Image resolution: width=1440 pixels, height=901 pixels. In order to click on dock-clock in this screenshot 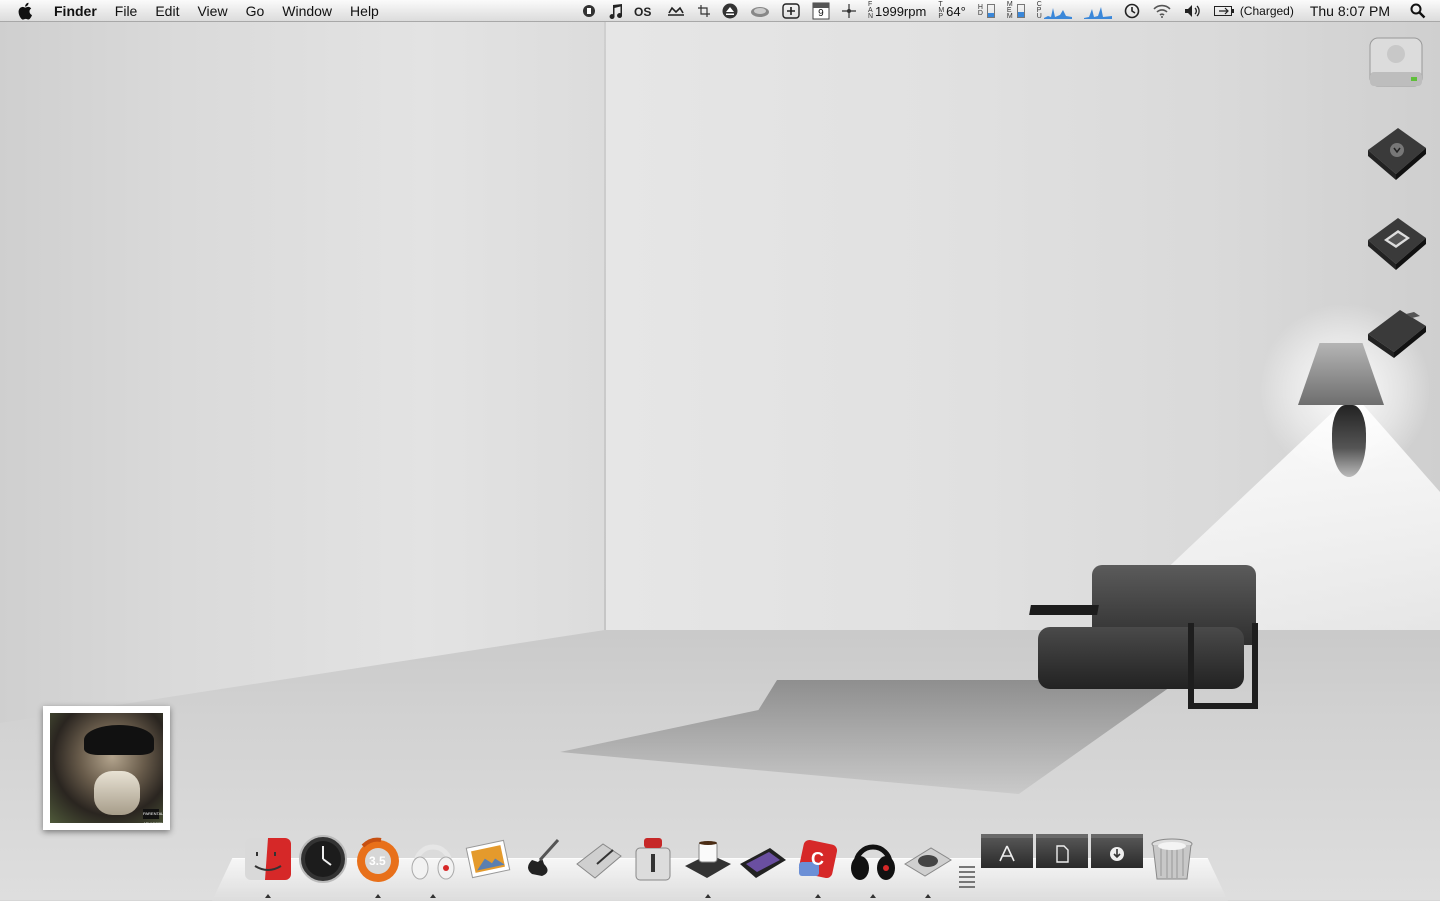, I will do `click(322, 865)`.